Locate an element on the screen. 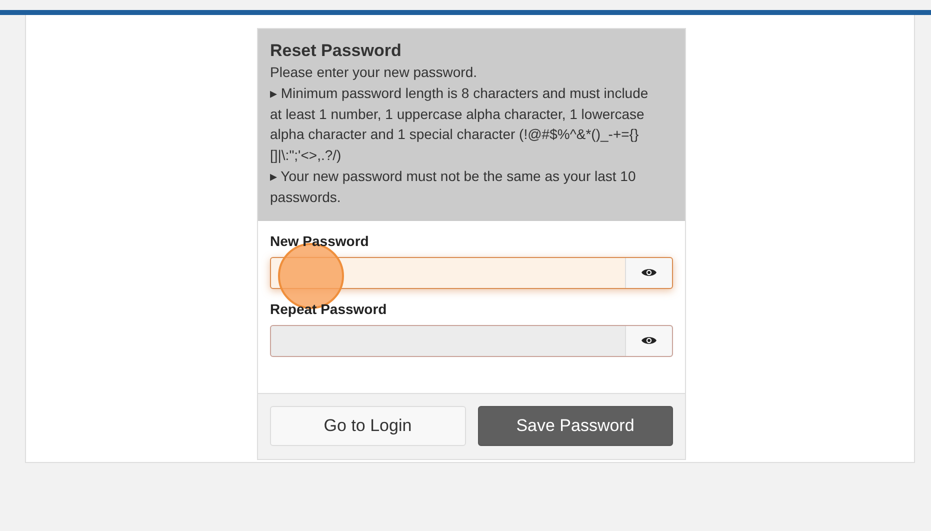 The width and height of the screenshot is (931, 531). card-title: Reset Password is located at coordinates (336, 51).